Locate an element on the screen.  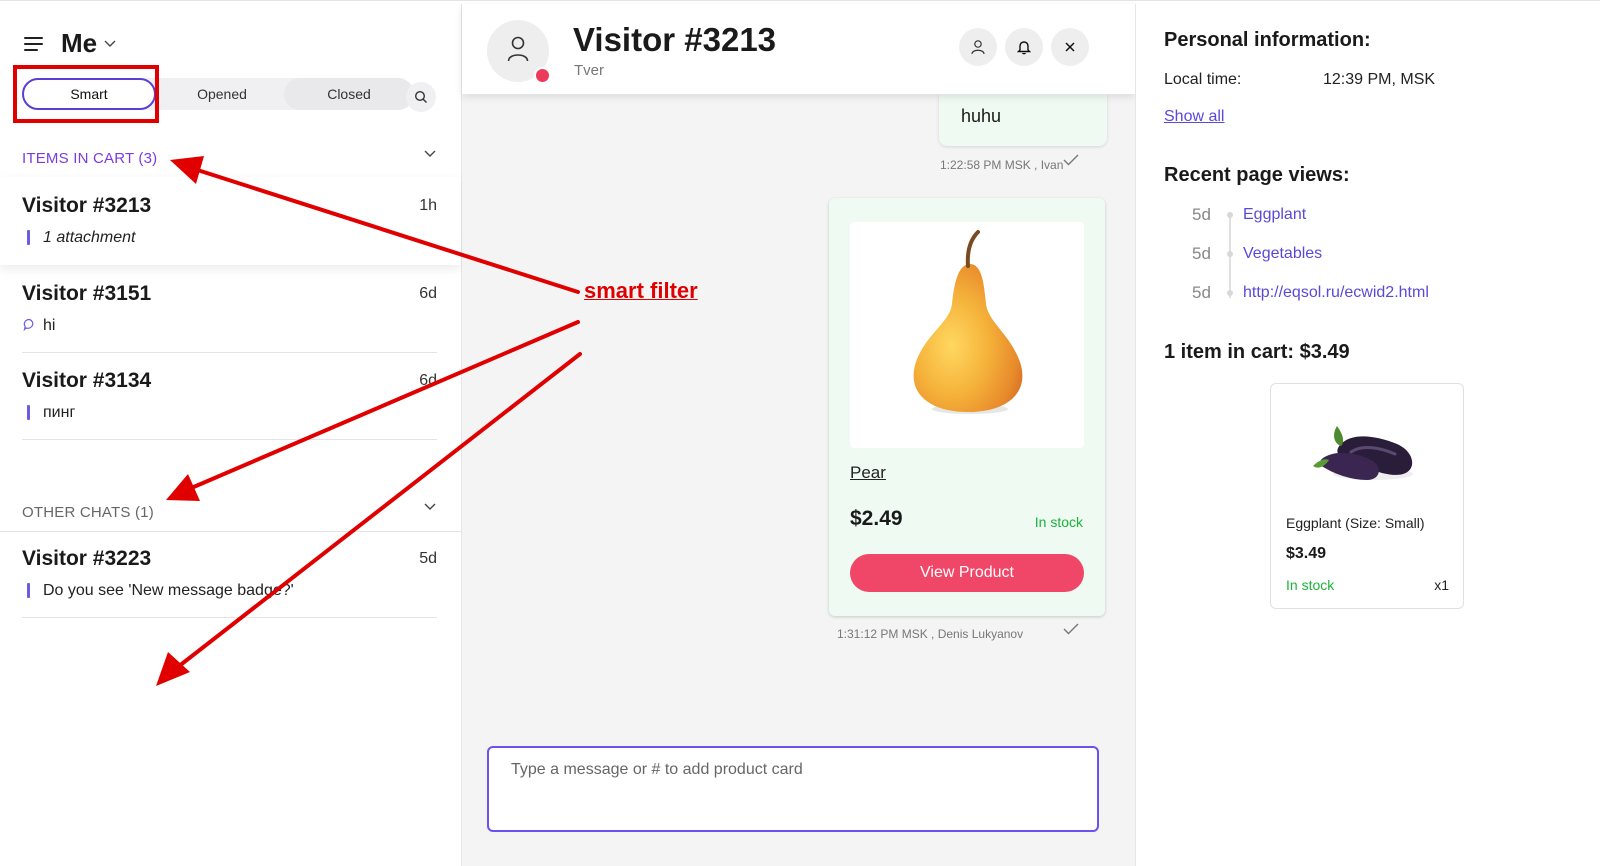
annotation-highlight-box is located at coordinates (86, 94).